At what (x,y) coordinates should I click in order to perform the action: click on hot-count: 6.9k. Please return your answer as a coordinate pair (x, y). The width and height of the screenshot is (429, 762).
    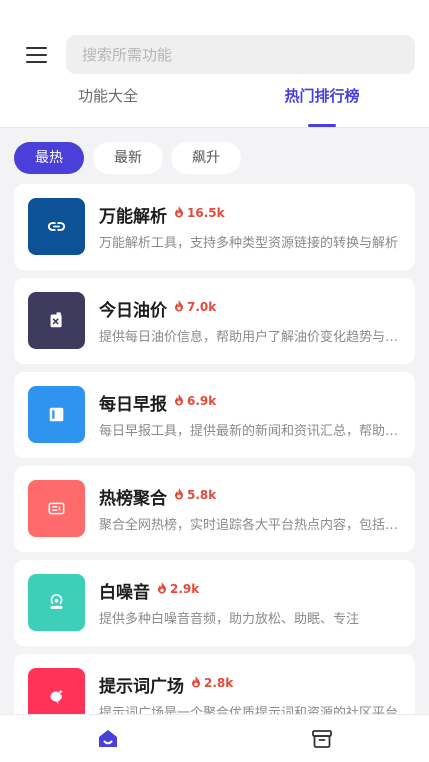
    Looking at the image, I should click on (195, 401).